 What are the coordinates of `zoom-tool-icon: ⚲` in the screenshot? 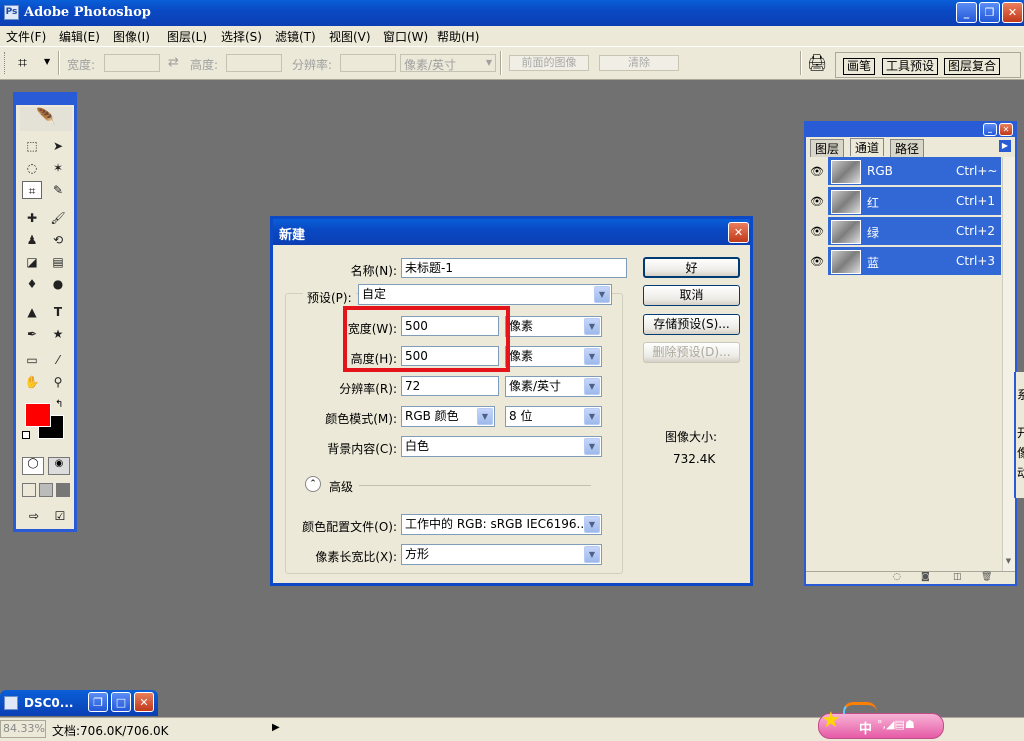 It's located at (58, 382).